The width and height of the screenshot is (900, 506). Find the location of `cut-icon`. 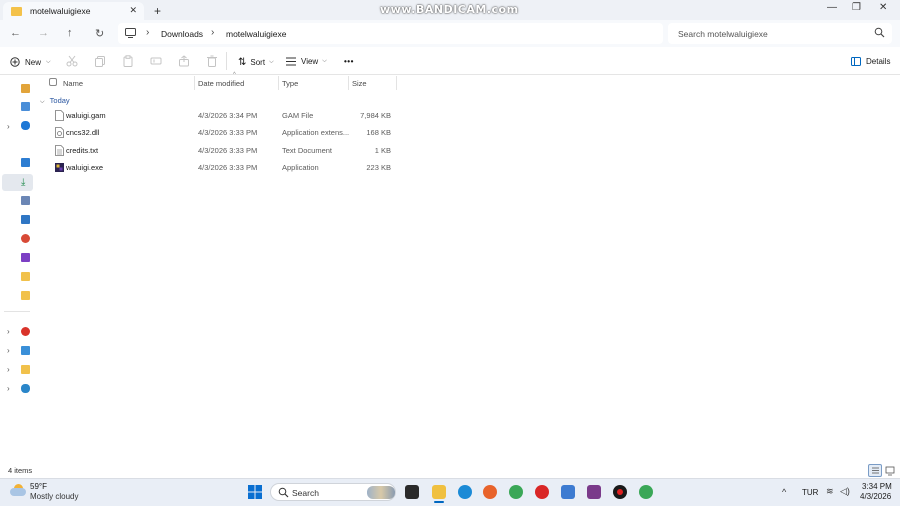

cut-icon is located at coordinates (72, 61).